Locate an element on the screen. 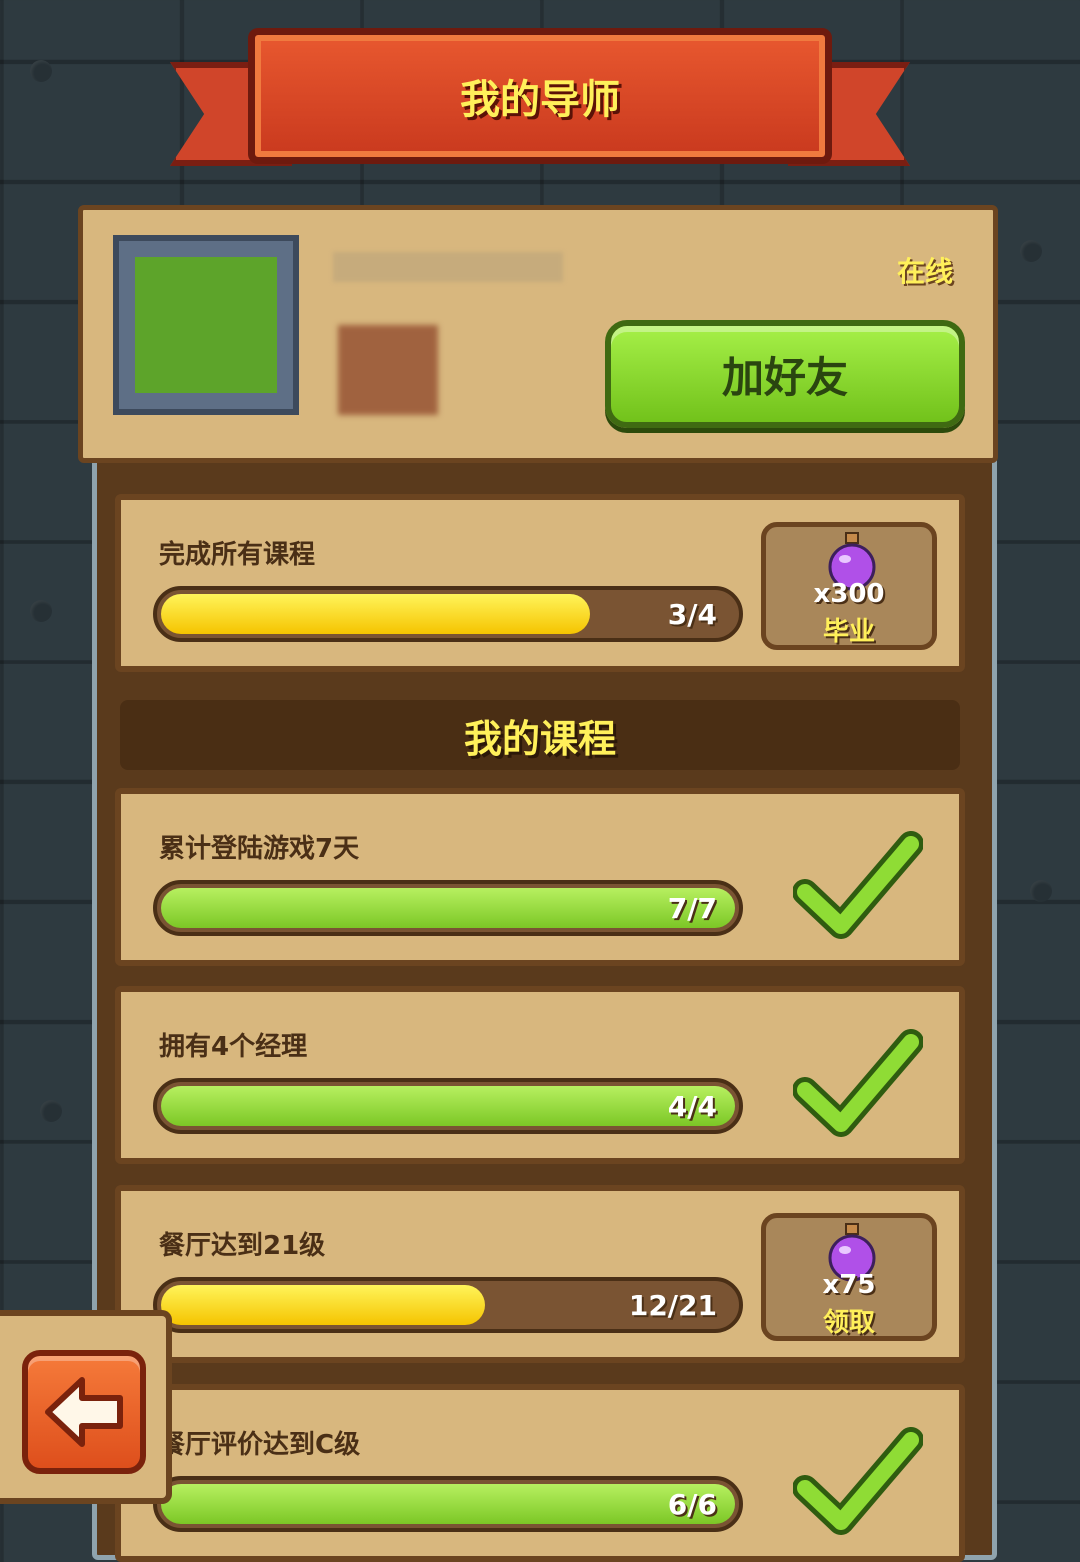 The height and width of the screenshot is (1562, 1080). claim-reward-button: x75 领取 is located at coordinates (849, 1277).